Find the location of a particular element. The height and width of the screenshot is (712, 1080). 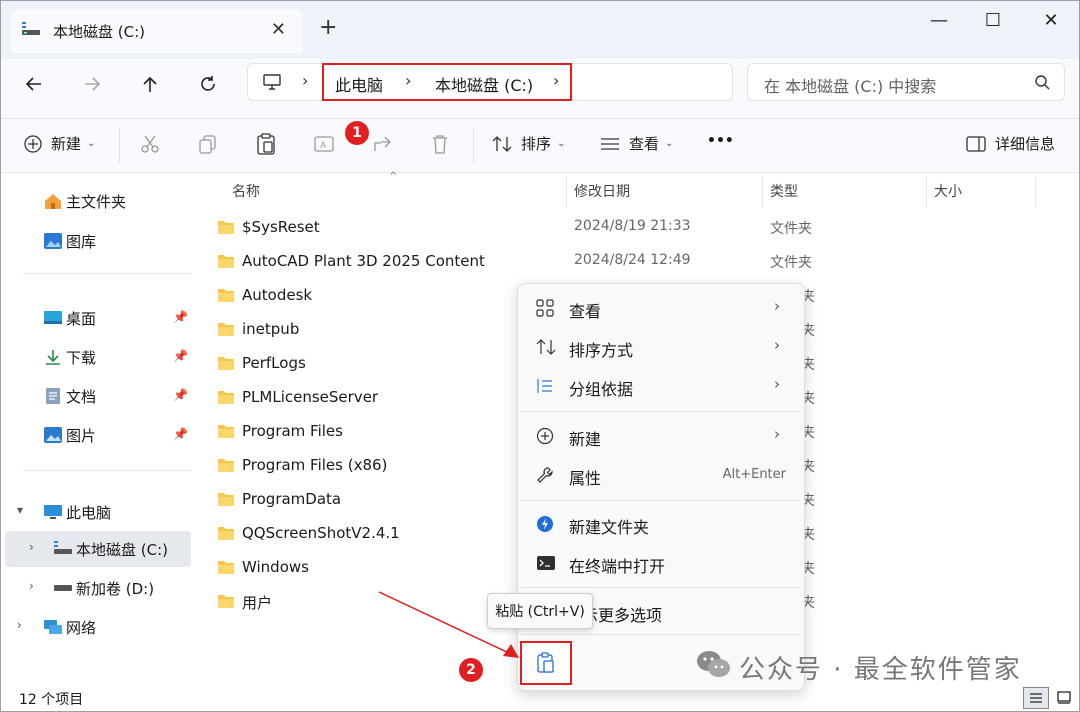

delete-icon is located at coordinates (440, 146).